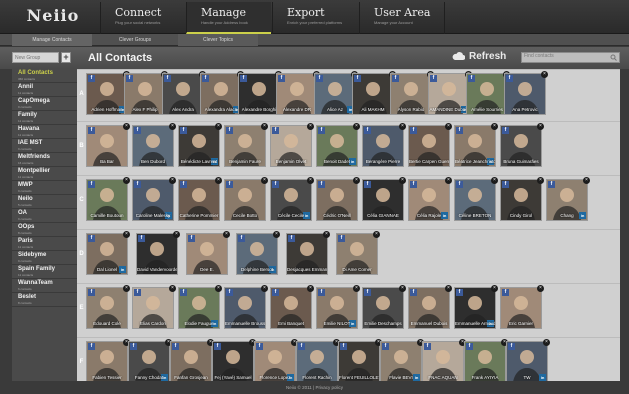 This screenshot has height=394, width=629. What do you see at coordinates (384, 145) in the screenshot?
I see `contact-card: f × Berangère Pierre` at bounding box center [384, 145].